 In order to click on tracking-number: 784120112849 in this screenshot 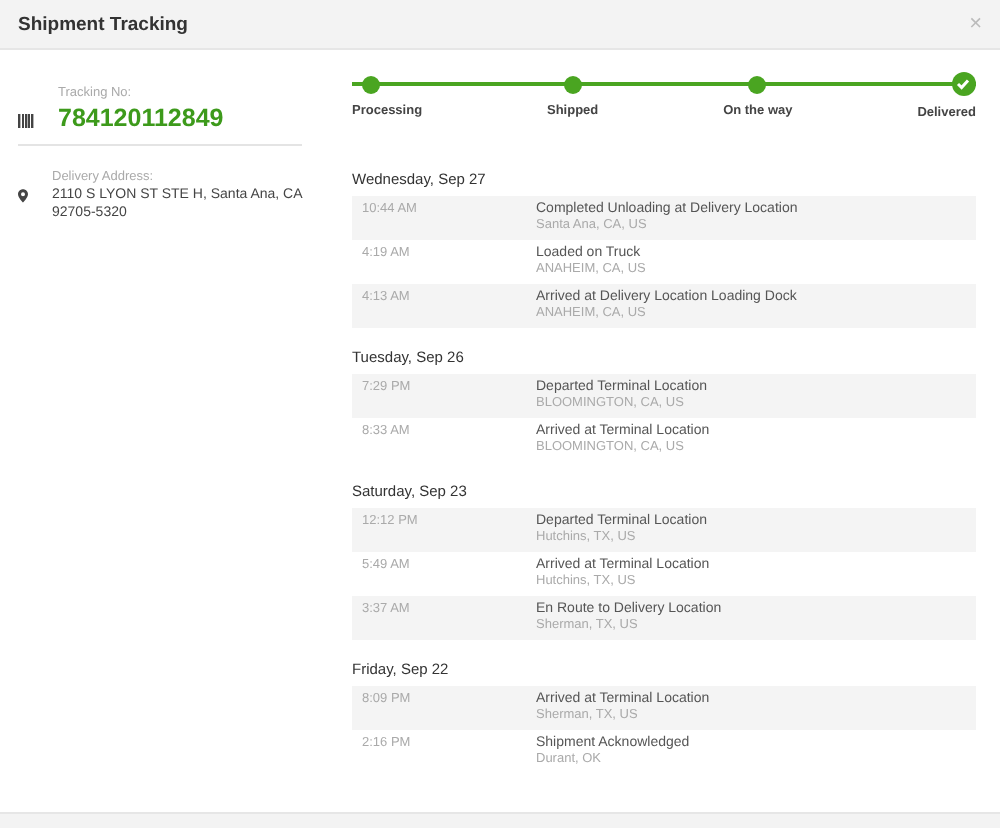, I will do `click(141, 118)`.